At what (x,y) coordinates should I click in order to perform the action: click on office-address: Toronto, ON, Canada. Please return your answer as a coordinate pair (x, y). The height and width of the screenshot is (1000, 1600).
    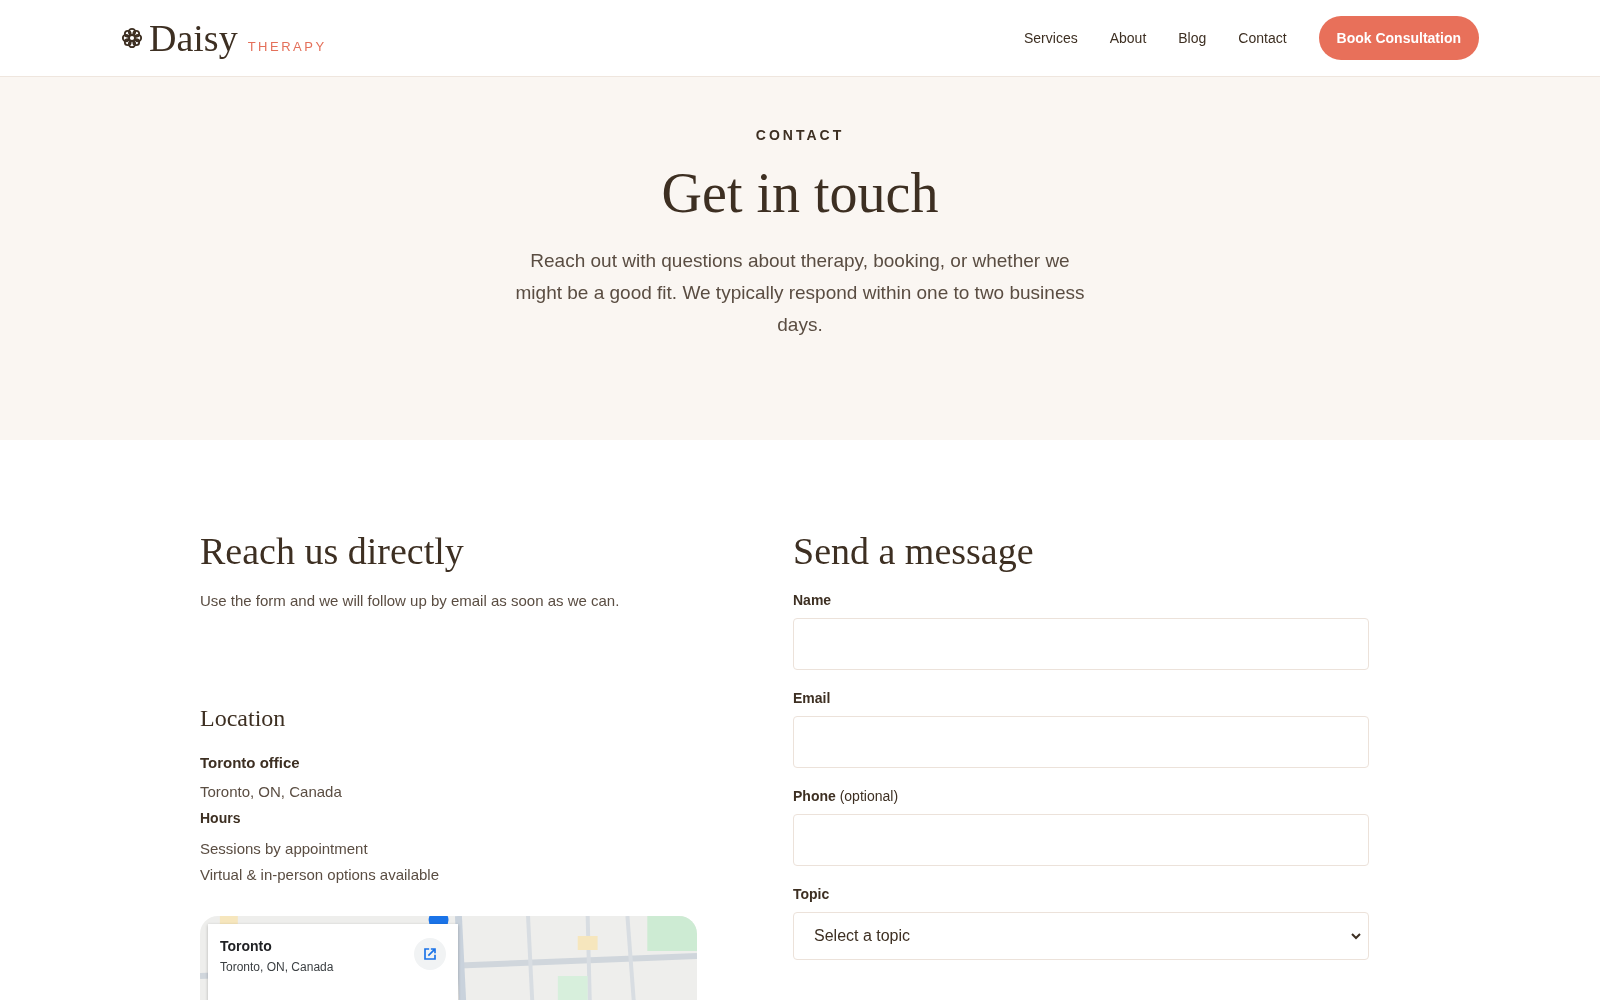
    Looking at the image, I should click on (271, 791).